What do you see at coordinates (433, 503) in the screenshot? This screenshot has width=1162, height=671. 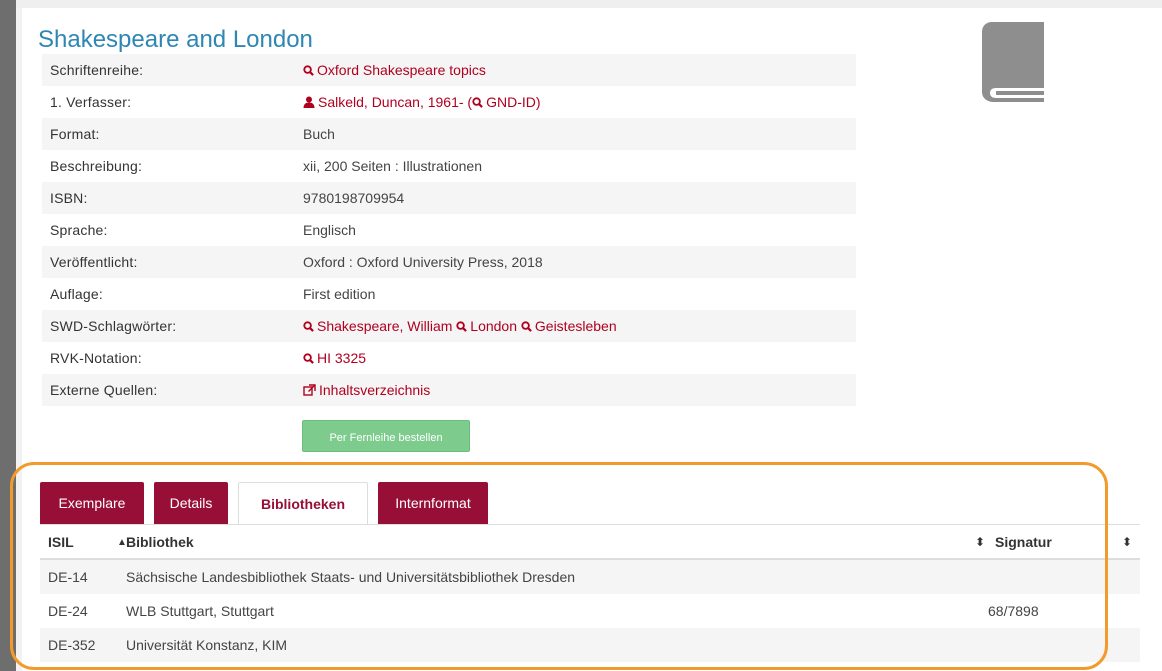 I see `tab-internformat: Internformat` at bounding box center [433, 503].